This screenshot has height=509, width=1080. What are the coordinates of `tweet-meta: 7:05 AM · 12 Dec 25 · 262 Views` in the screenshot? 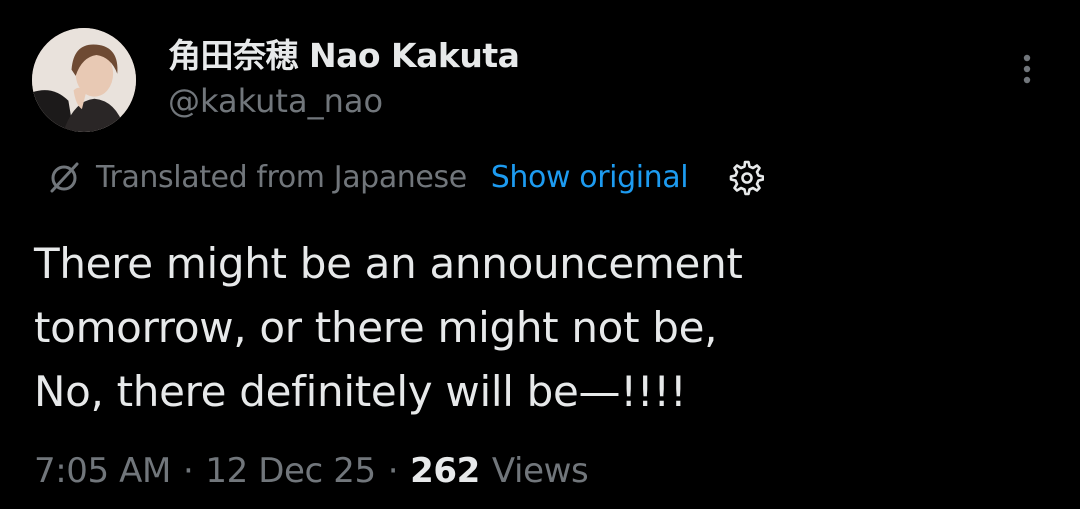 It's located at (311, 471).